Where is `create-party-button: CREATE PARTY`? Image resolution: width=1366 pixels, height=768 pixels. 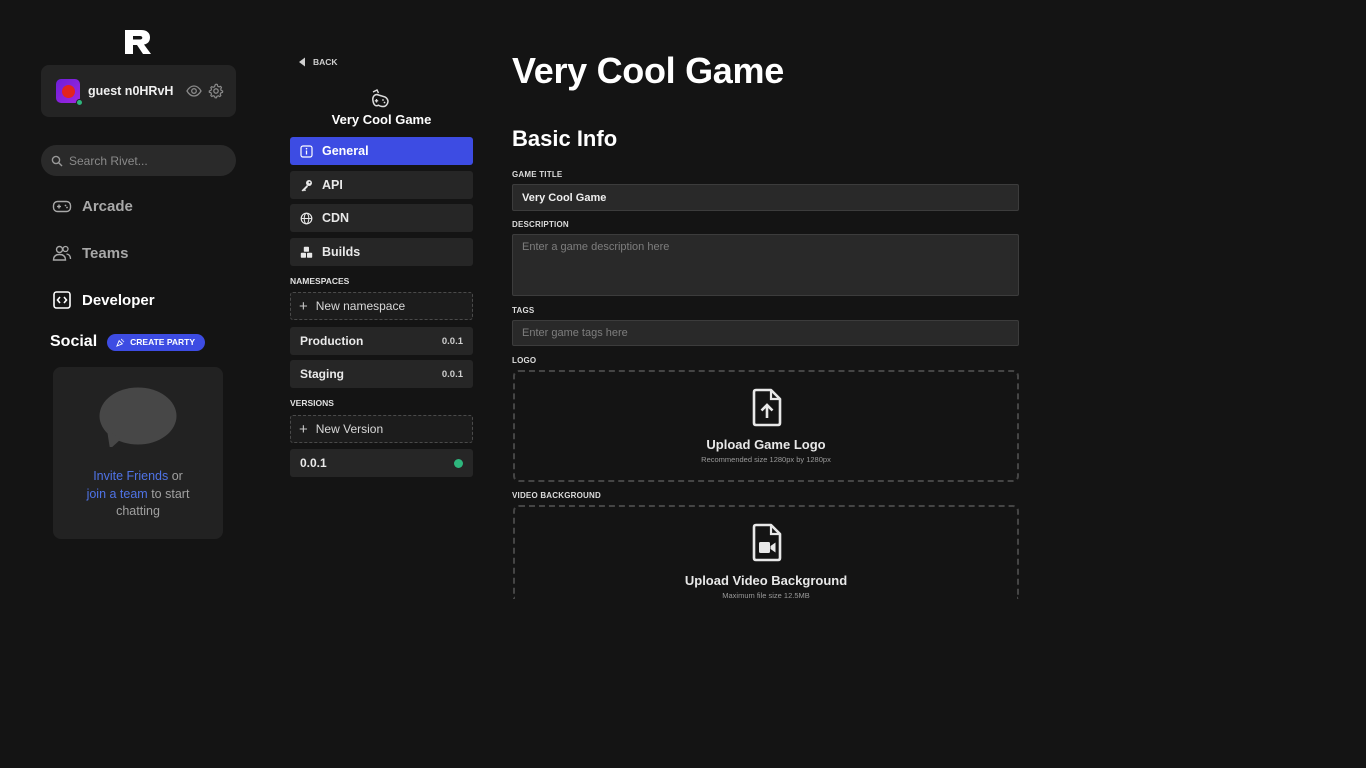 create-party-button: CREATE PARTY is located at coordinates (156, 342).